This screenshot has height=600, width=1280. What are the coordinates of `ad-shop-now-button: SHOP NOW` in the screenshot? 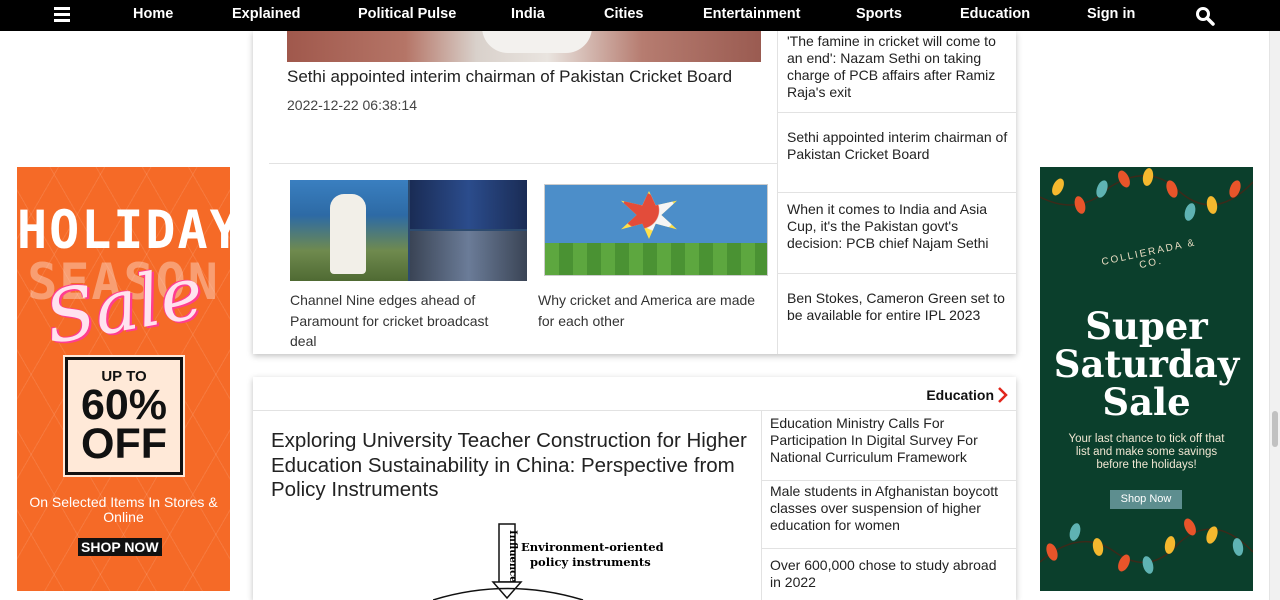 It's located at (120, 547).